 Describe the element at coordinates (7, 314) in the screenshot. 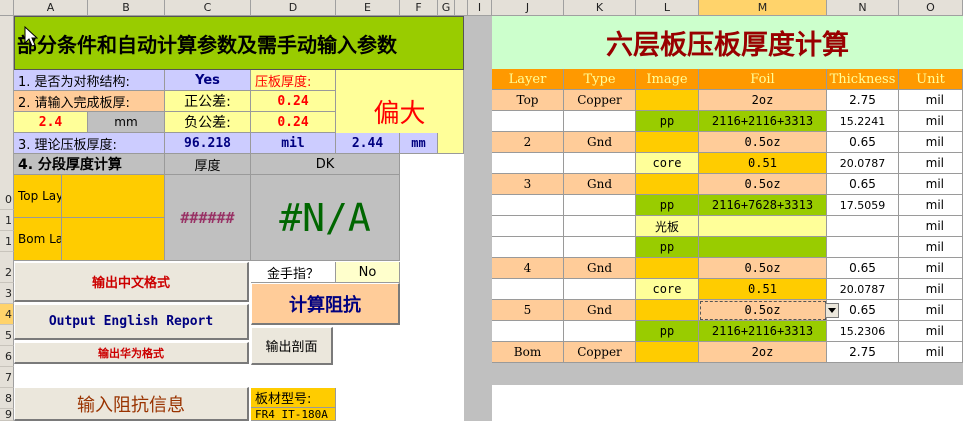

I see `row-header: 4` at that location.